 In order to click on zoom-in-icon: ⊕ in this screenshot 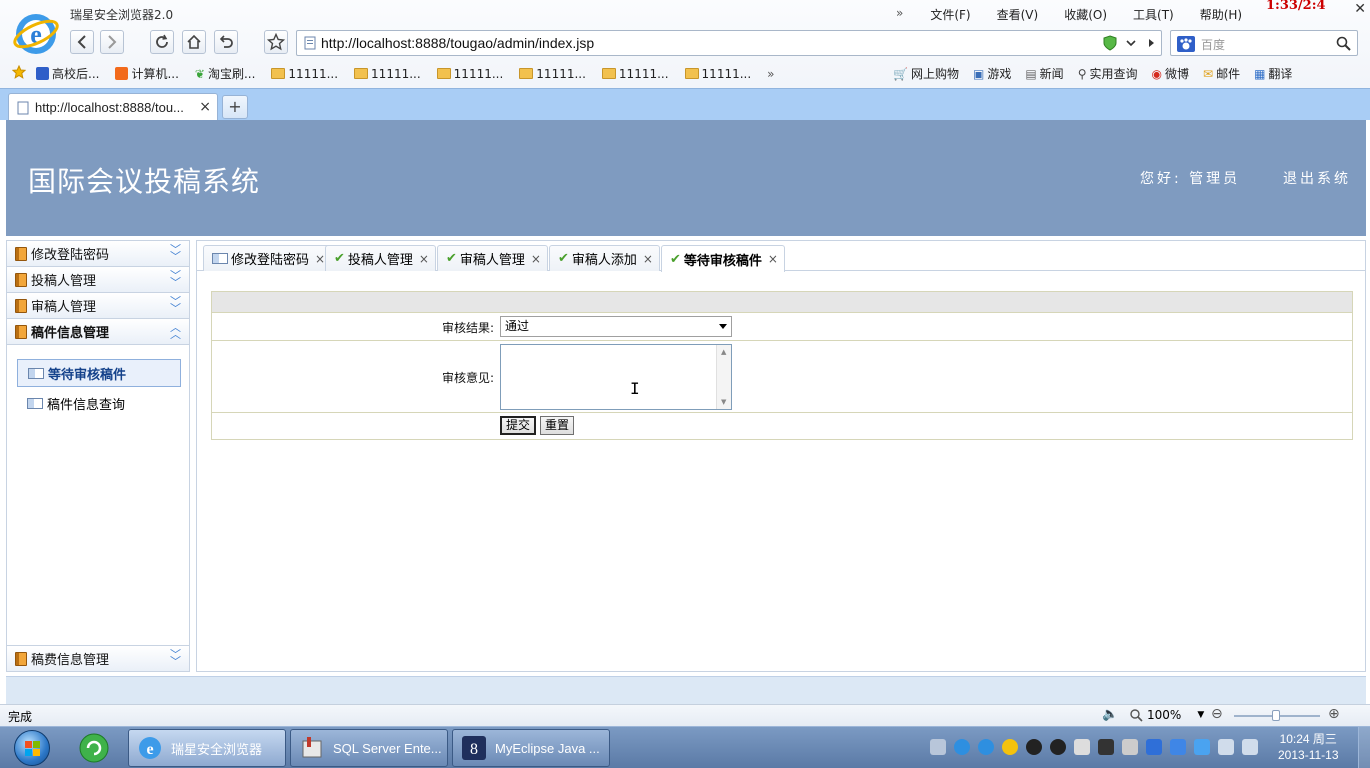, I will do `click(1334, 714)`.